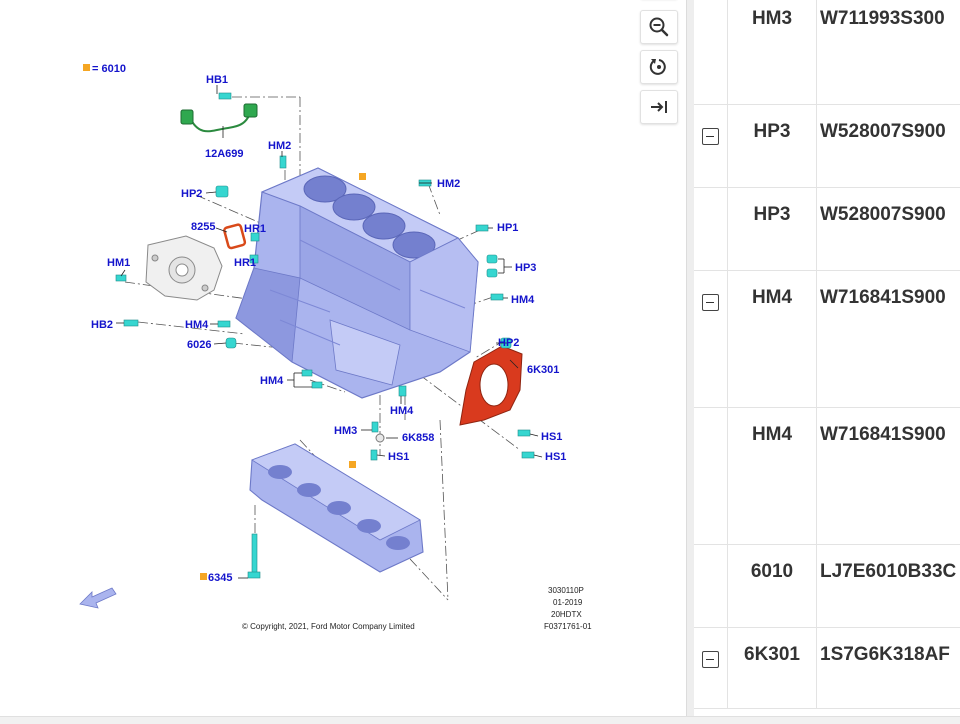 The height and width of the screenshot is (724, 960). I want to click on collapse-panel-button, so click(659, 107).